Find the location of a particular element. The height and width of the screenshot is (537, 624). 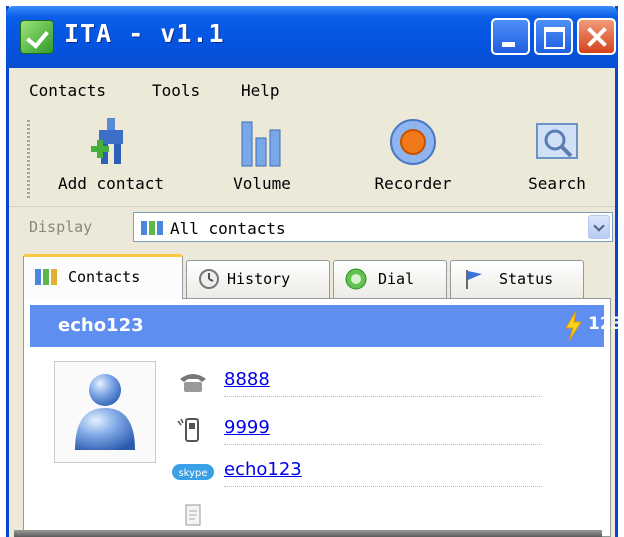

tab-contacts: Contacts is located at coordinates (103, 276).